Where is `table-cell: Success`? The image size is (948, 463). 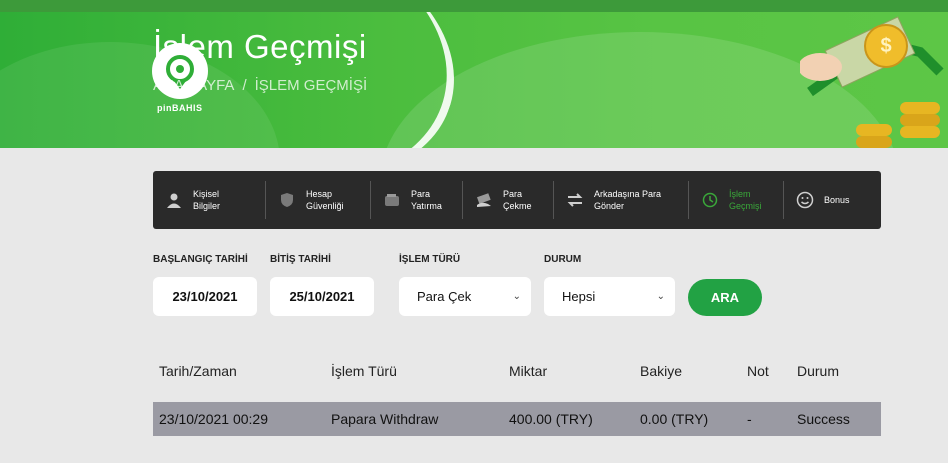
table-cell: Success is located at coordinates (823, 419).